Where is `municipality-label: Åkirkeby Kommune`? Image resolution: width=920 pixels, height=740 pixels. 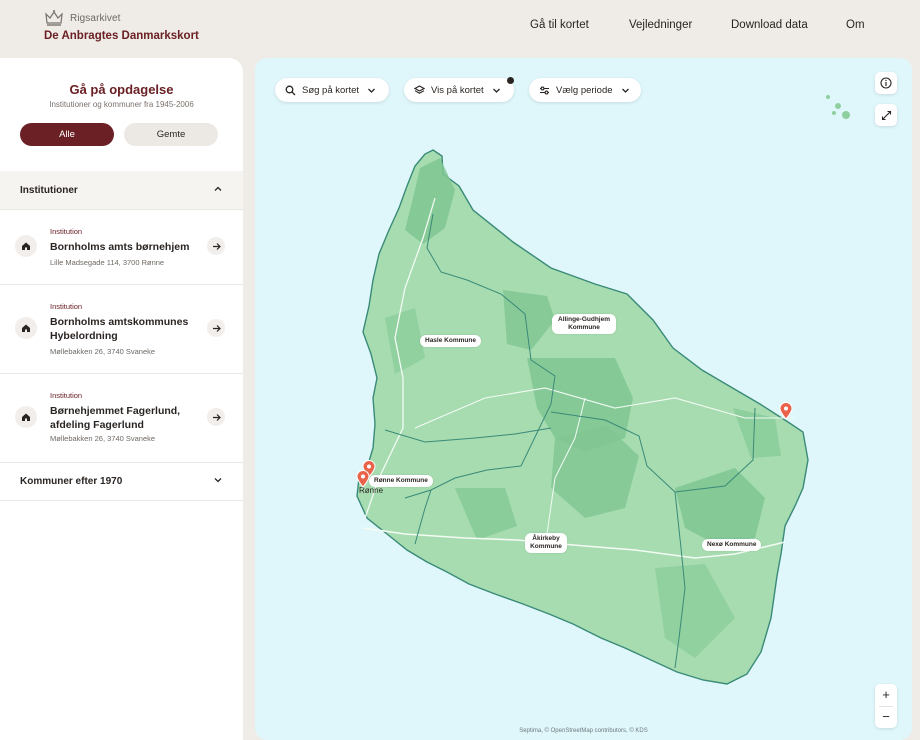 municipality-label: Åkirkeby Kommune is located at coordinates (546, 543).